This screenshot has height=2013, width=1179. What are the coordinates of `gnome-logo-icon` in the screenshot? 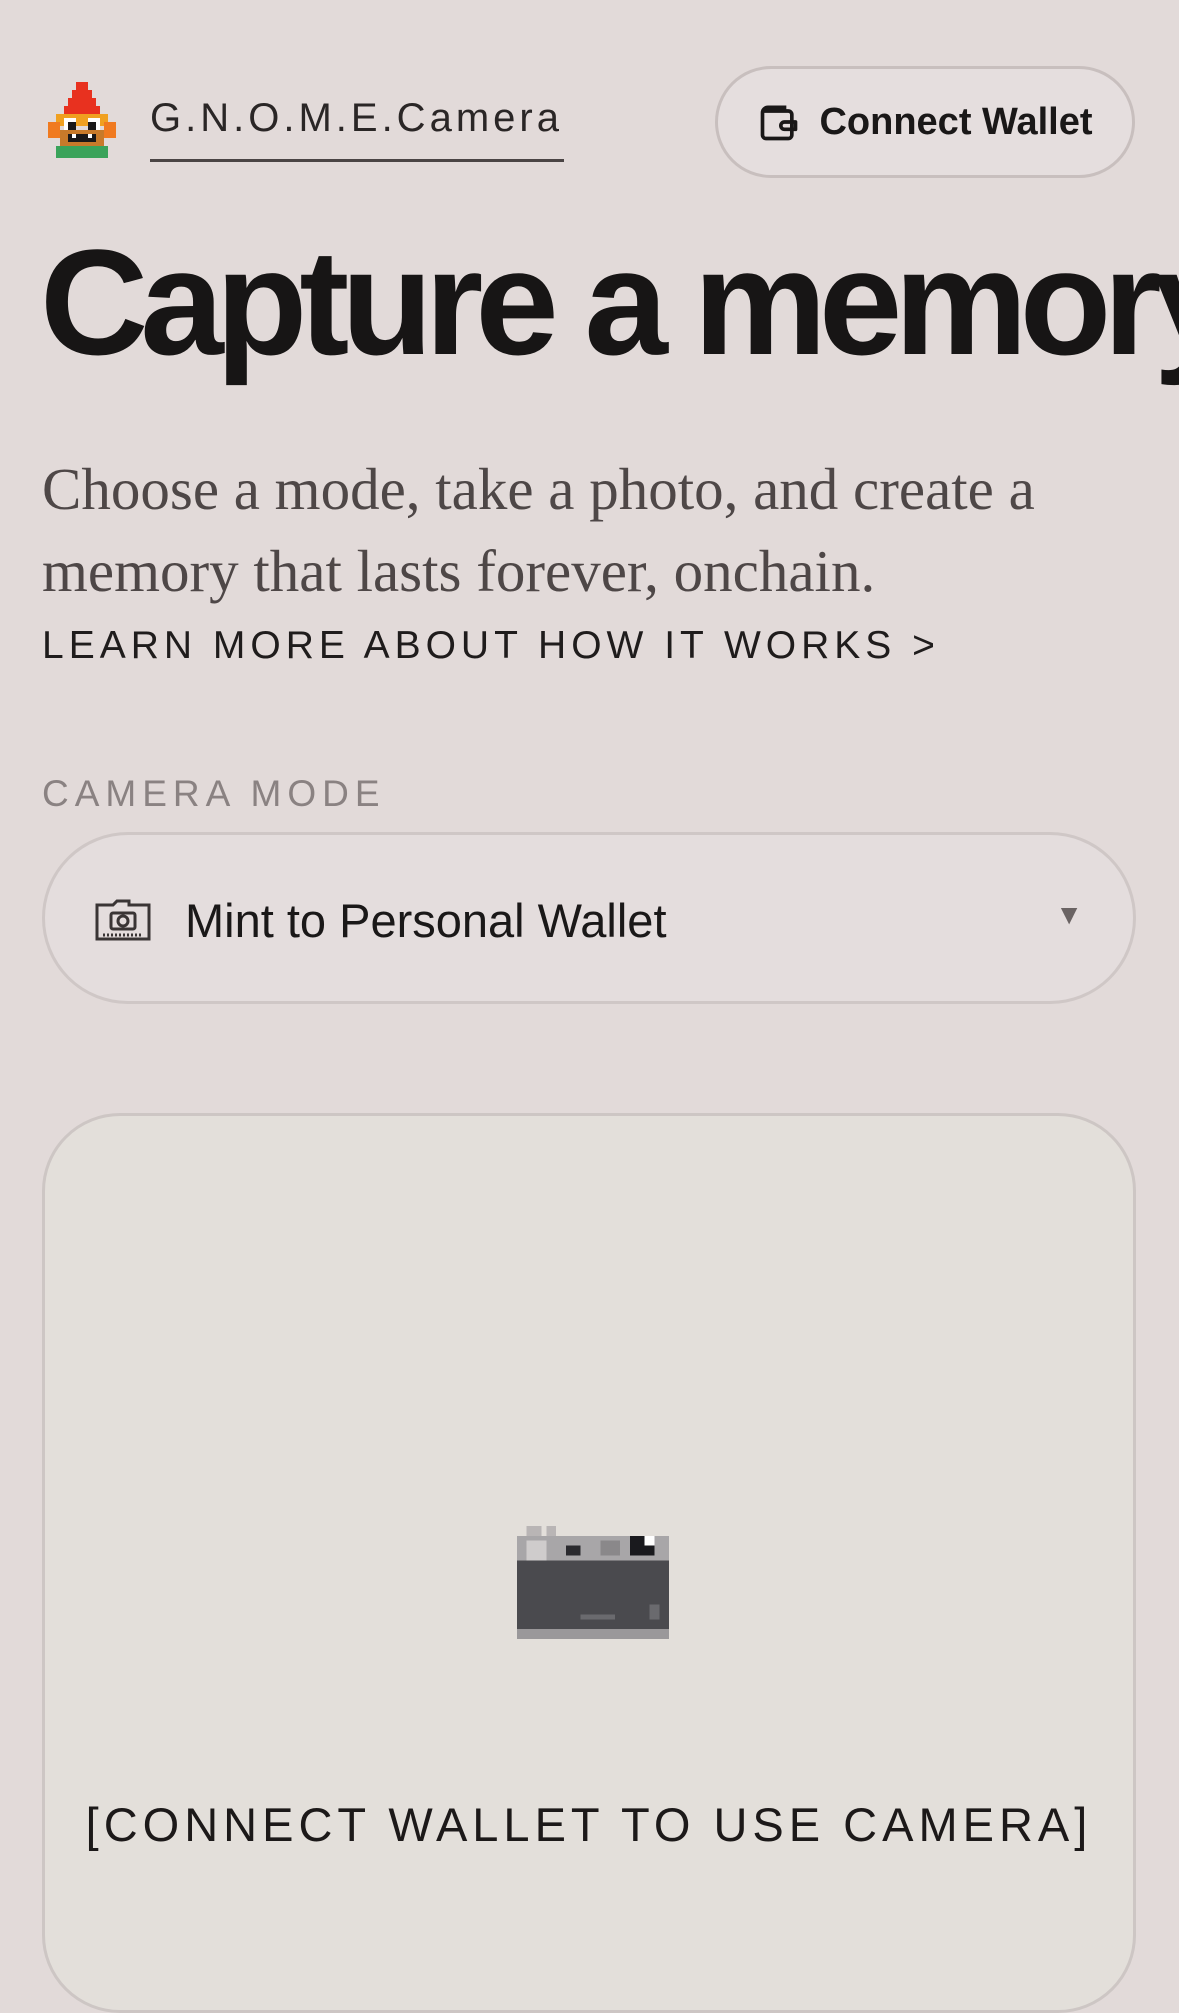 It's located at (82, 122).